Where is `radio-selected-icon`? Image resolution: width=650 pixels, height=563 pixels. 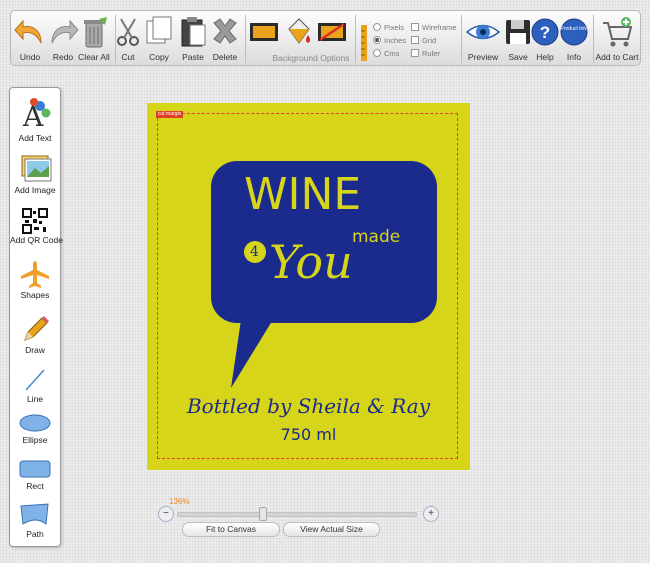 radio-selected-icon is located at coordinates (377, 40).